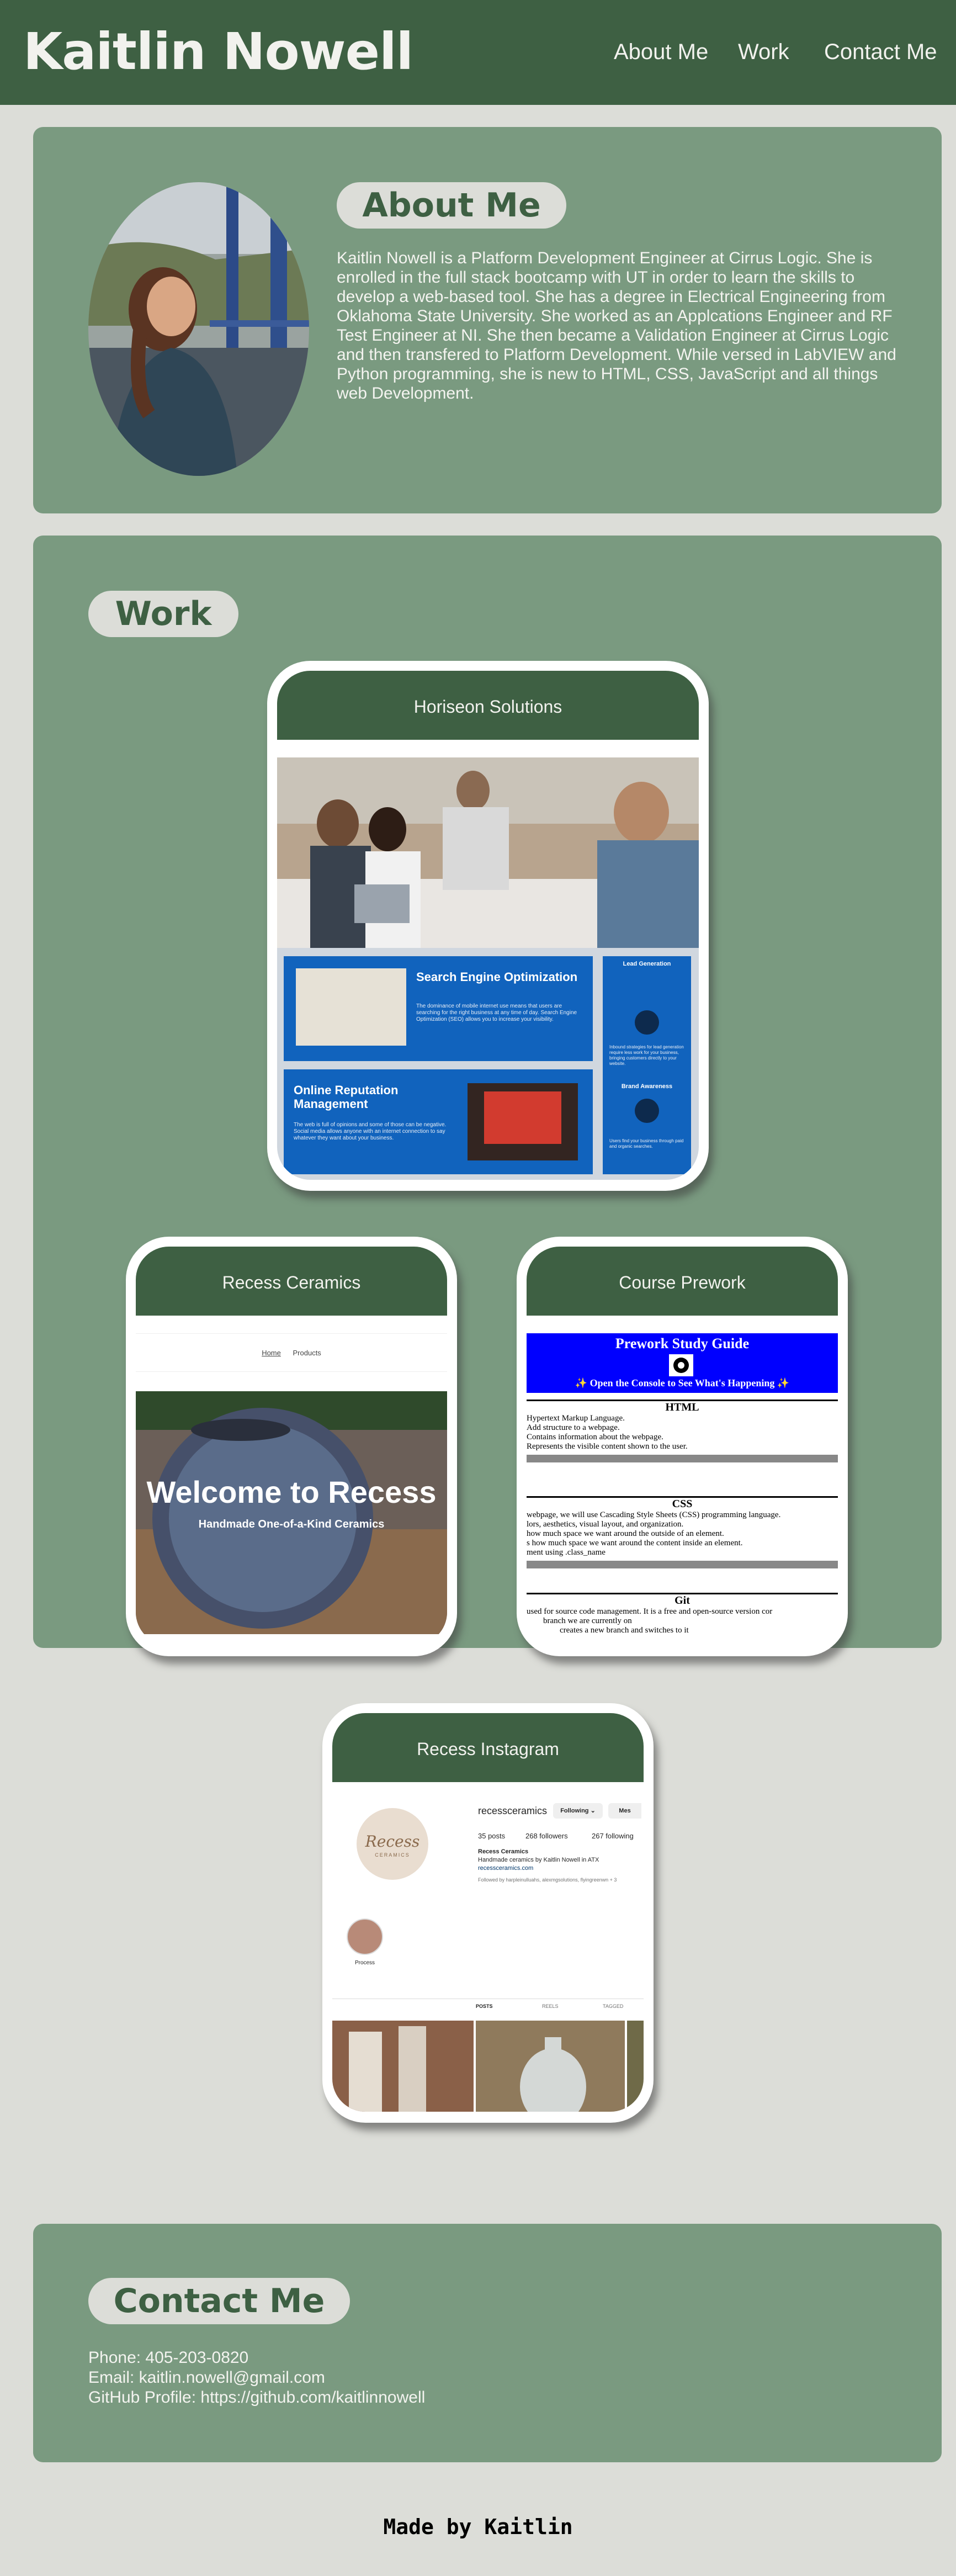 This screenshot has height=2576, width=956. What do you see at coordinates (291, 1352) in the screenshot?
I see `recess-nav: Home Products` at bounding box center [291, 1352].